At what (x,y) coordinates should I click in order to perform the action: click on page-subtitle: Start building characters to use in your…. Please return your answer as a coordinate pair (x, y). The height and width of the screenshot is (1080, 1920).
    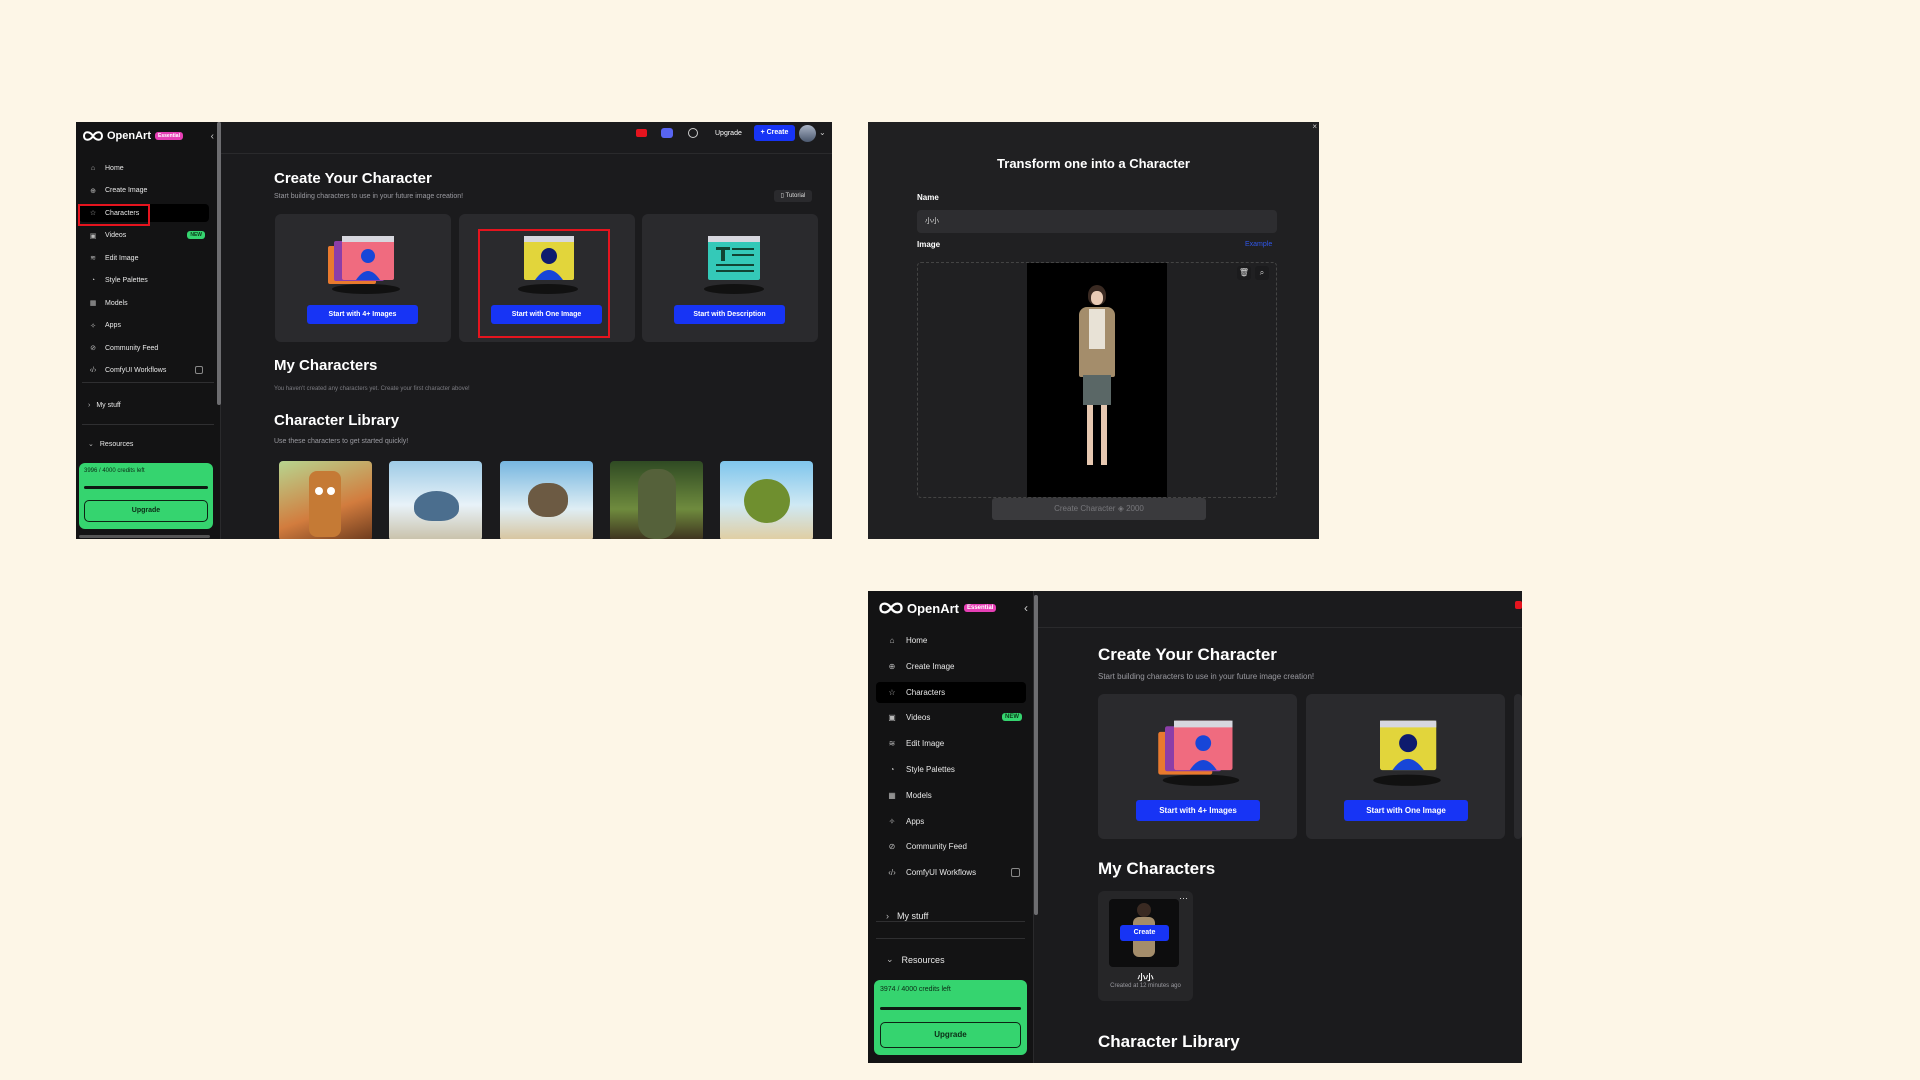
    Looking at the image, I should click on (369, 196).